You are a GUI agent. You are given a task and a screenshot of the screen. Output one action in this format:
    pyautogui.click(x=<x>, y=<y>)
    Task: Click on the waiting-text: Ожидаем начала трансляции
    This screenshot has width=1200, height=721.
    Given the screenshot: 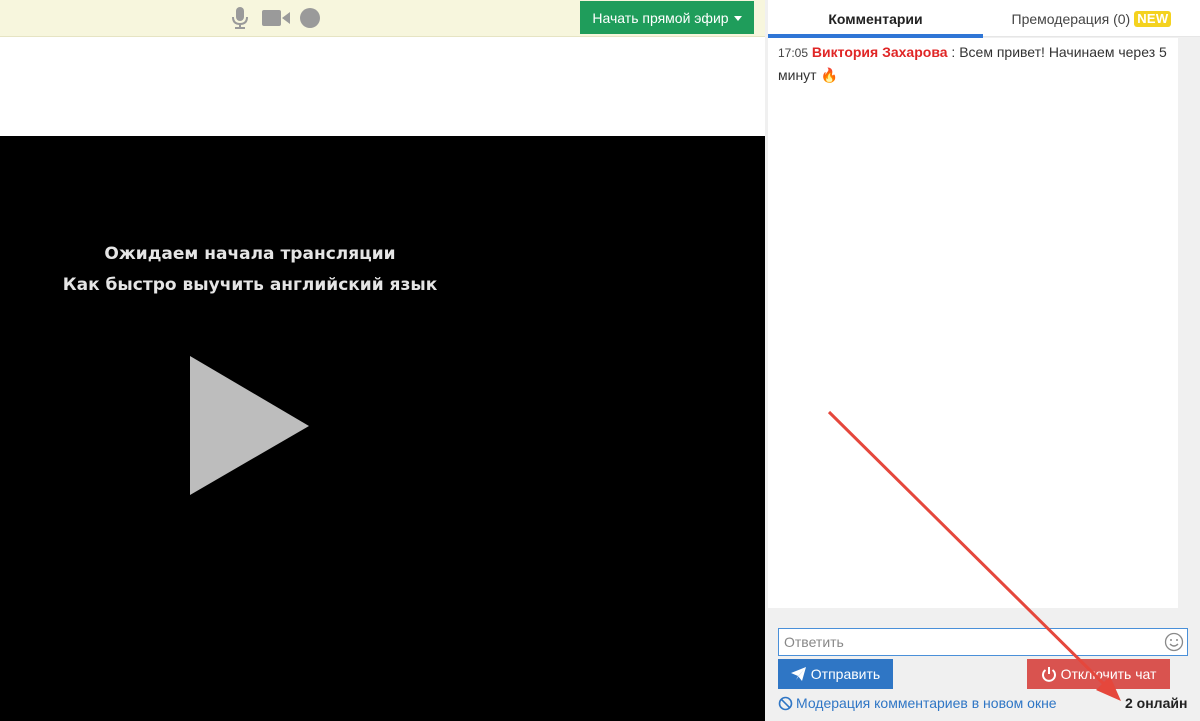 What is the action you would take?
    pyautogui.click(x=250, y=254)
    